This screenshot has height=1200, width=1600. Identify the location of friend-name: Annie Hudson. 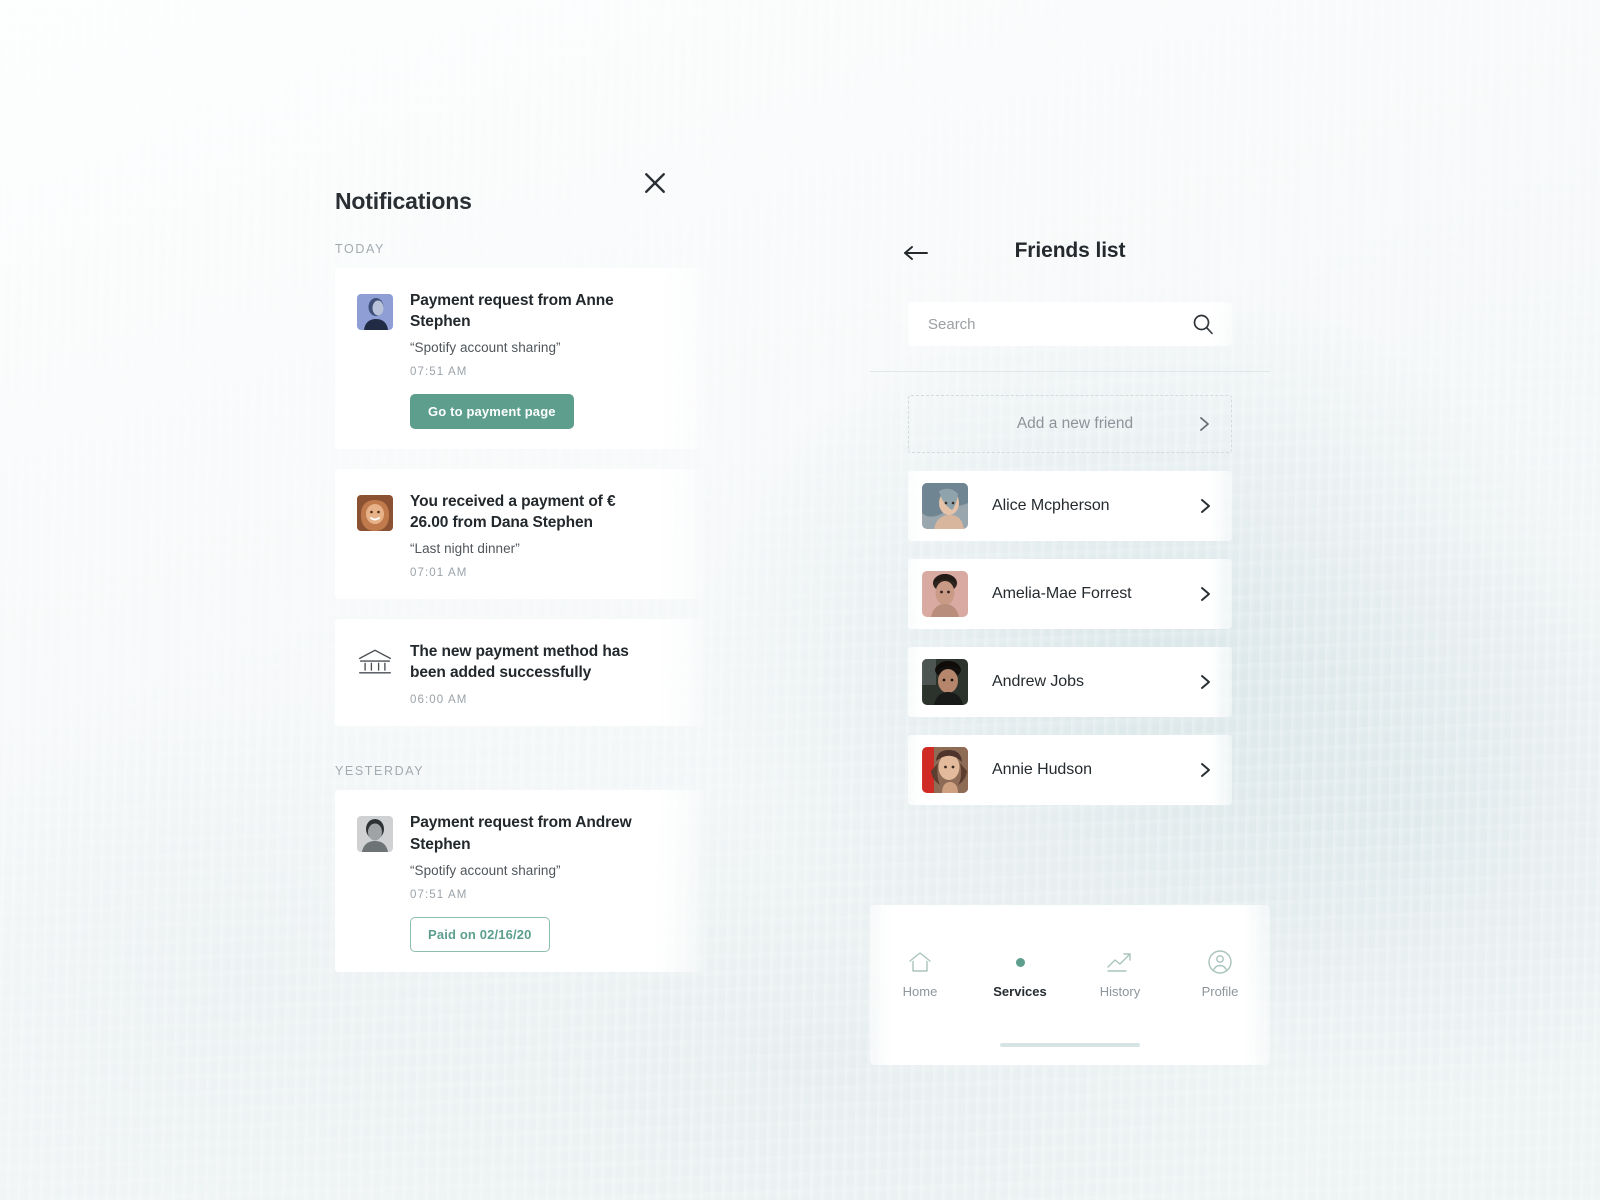
(1042, 769).